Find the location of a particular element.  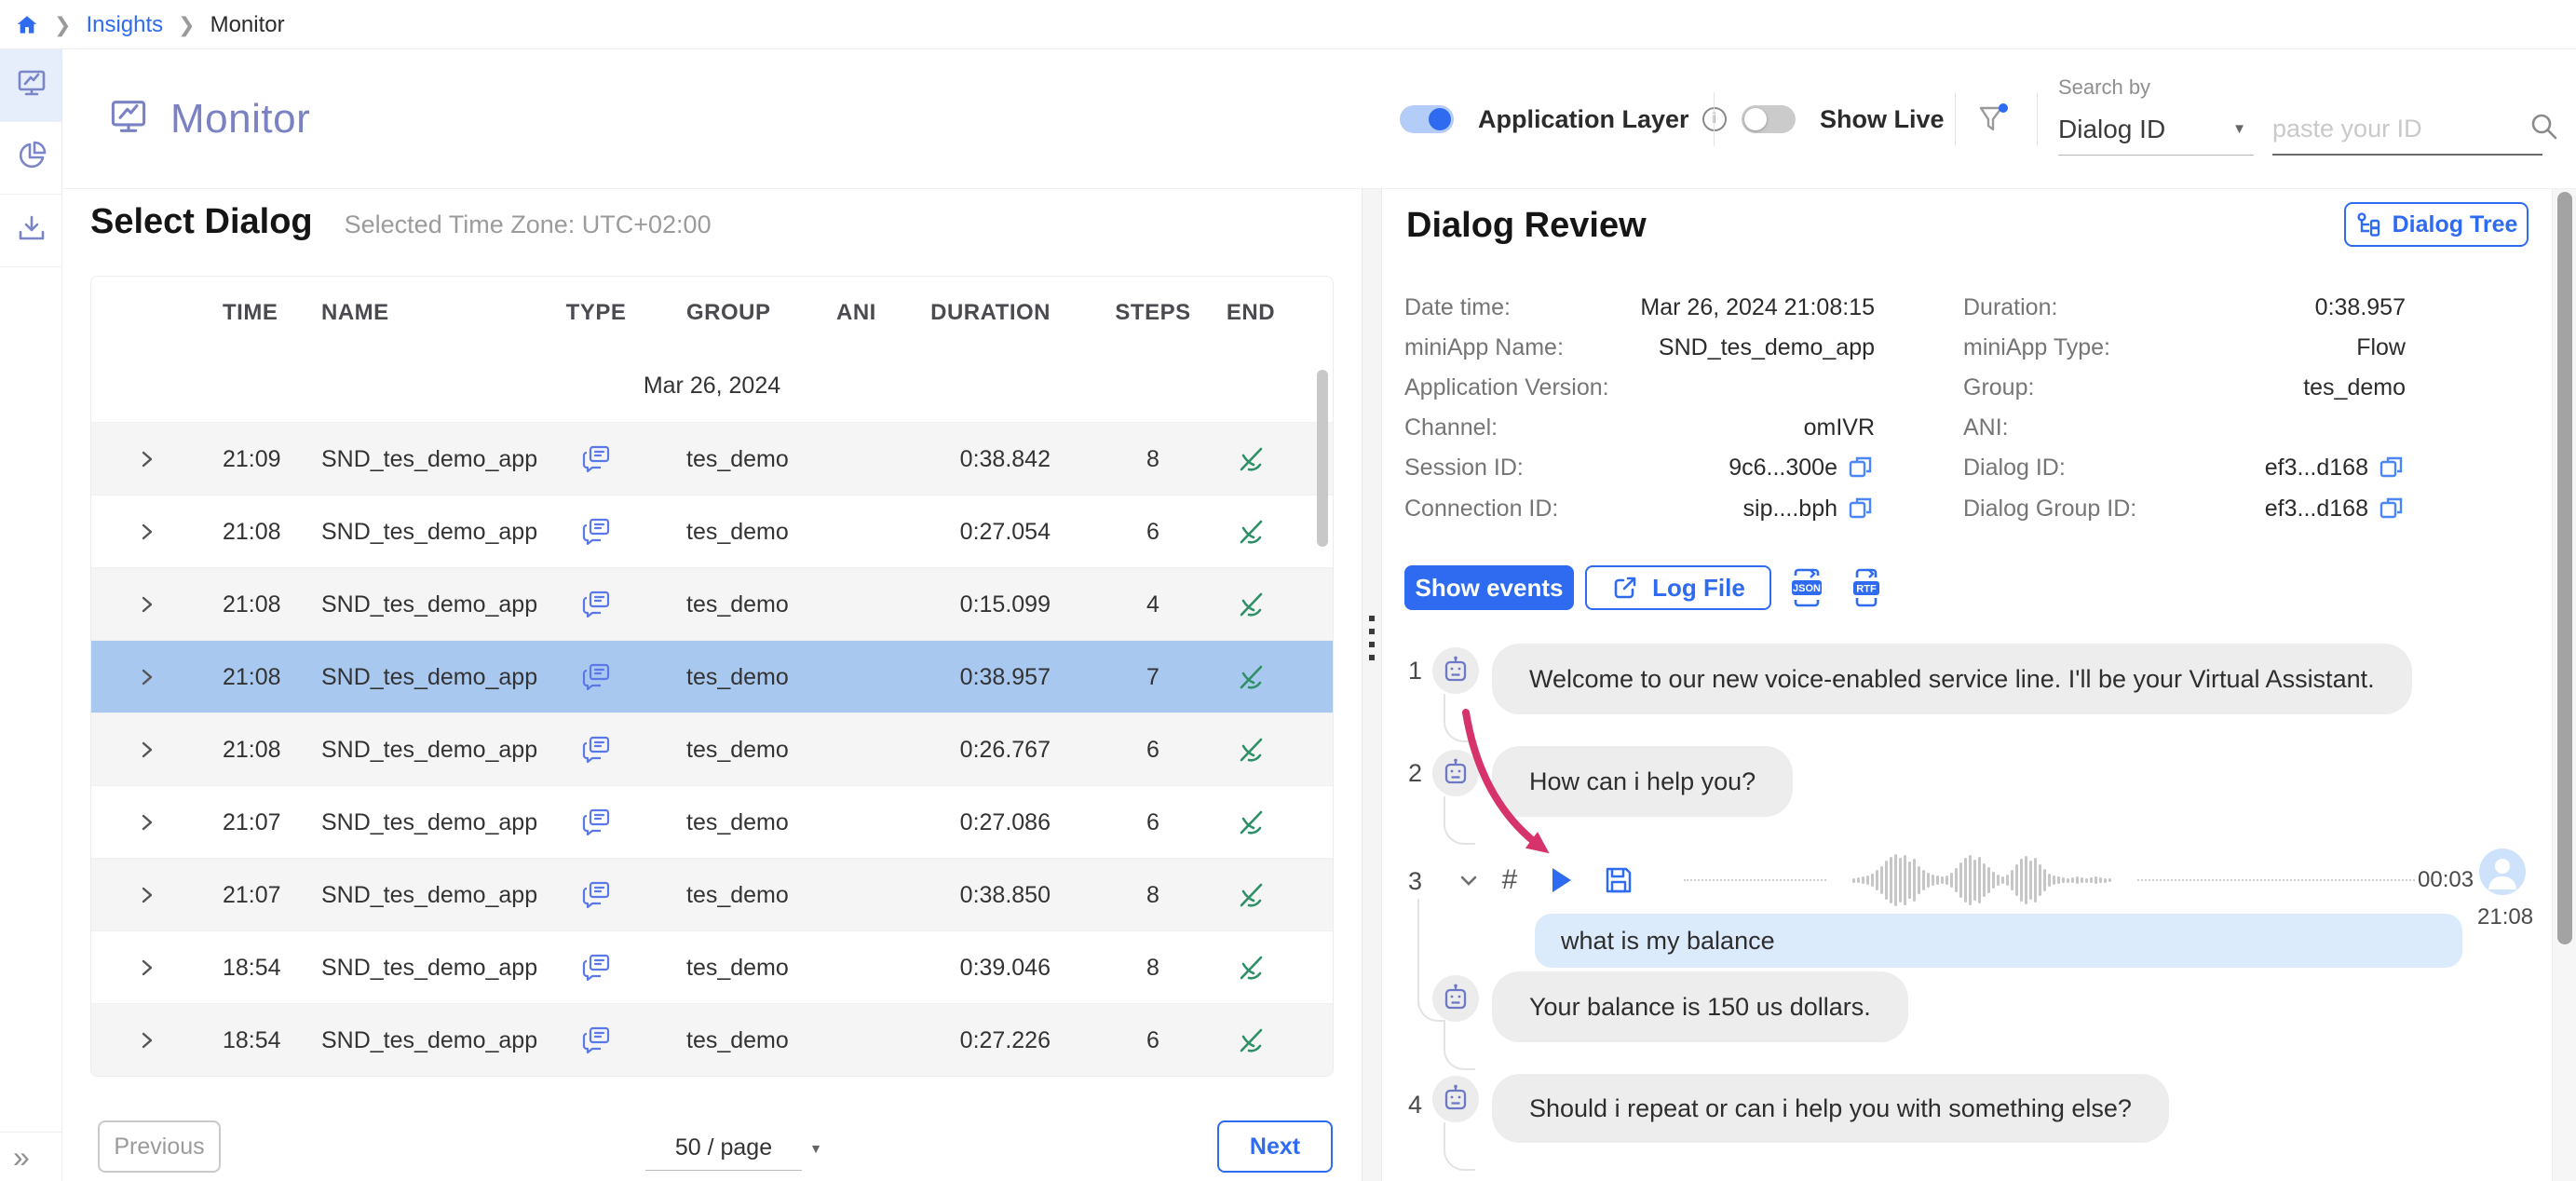

cell-time: 18:54 is located at coordinates (252, 1039).